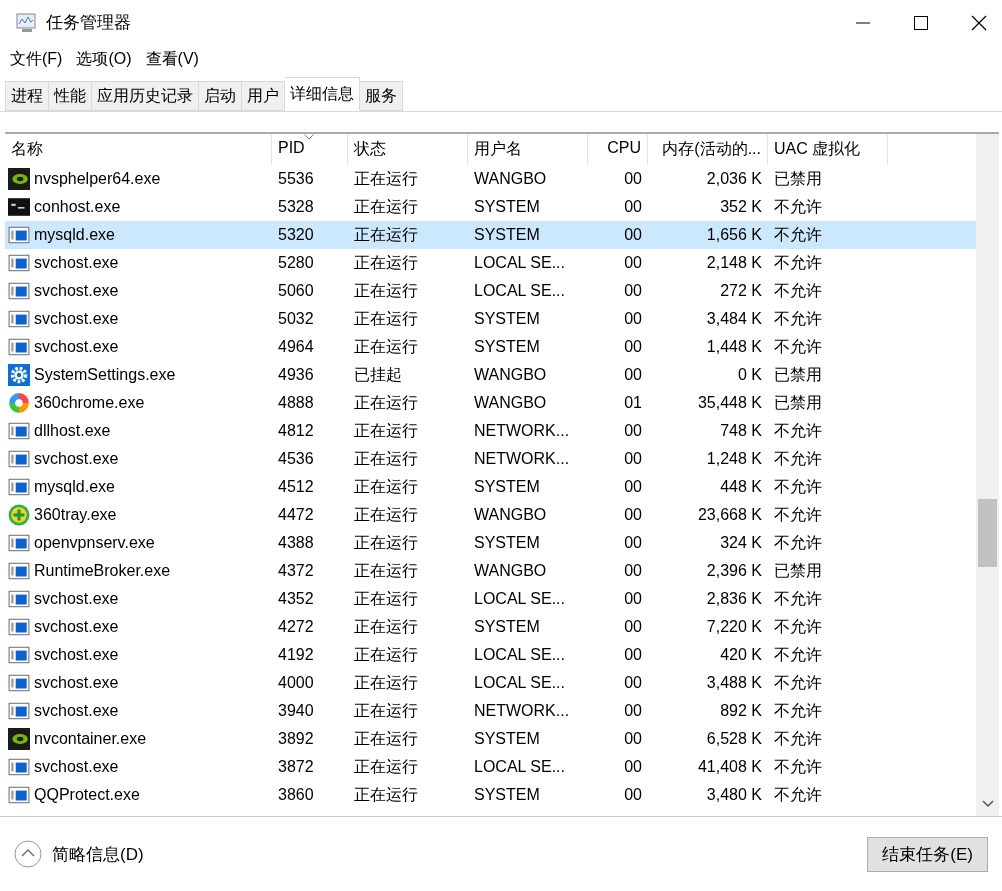  I want to click on scroll-down-icon, so click(987, 804).